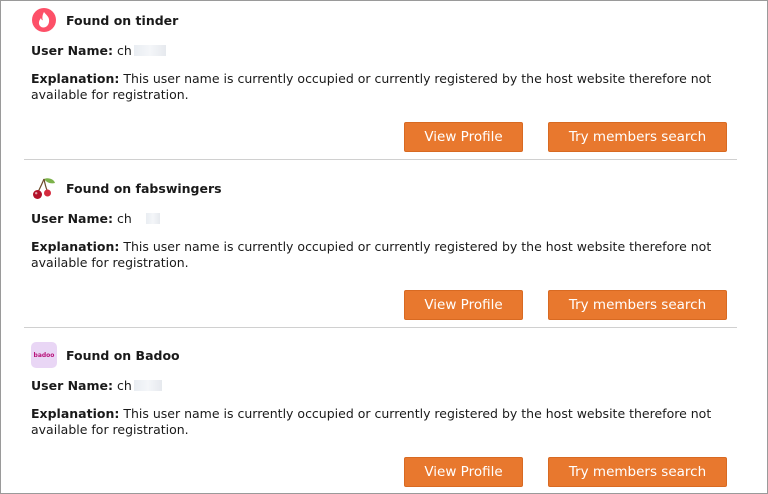 The image size is (768, 494). Describe the element at coordinates (44, 20) in the screenshot. I see `tinder-flame-icon` at that location.